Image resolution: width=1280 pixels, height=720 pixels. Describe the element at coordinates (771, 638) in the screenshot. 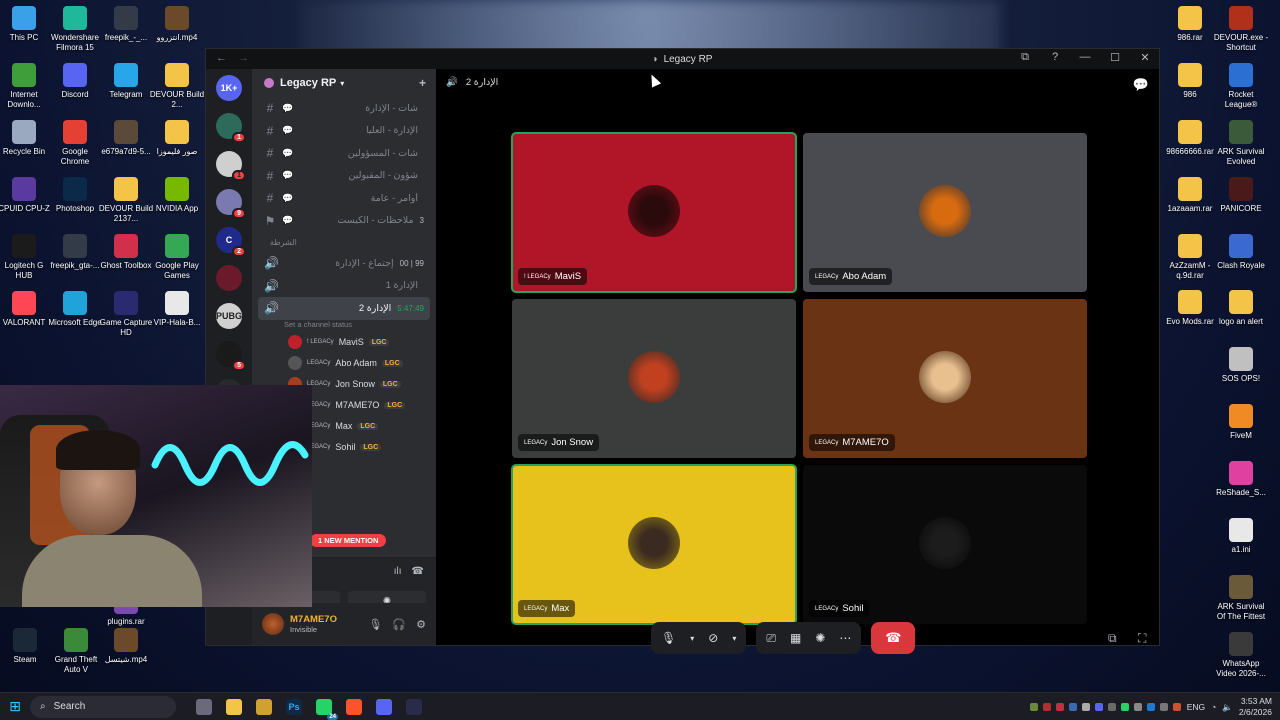

I see `screen-share-icon: ⎚` at that location.